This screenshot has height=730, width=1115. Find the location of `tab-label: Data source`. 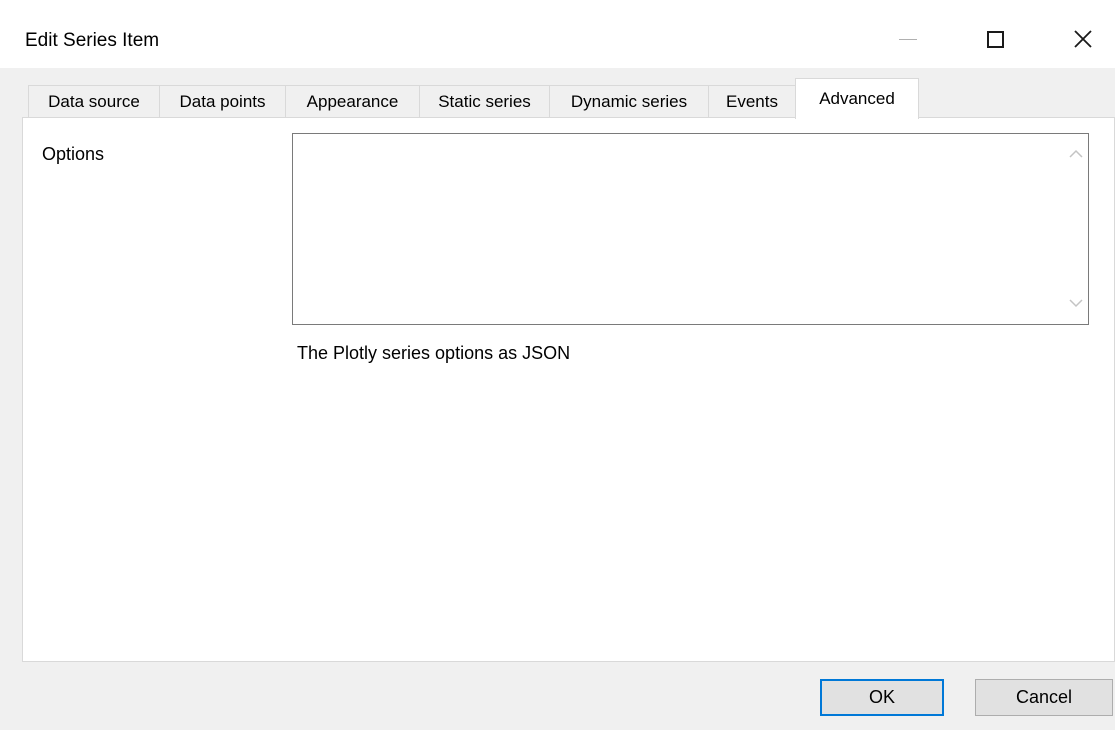

tab-label: Data source is located at coordinates (94, 101).